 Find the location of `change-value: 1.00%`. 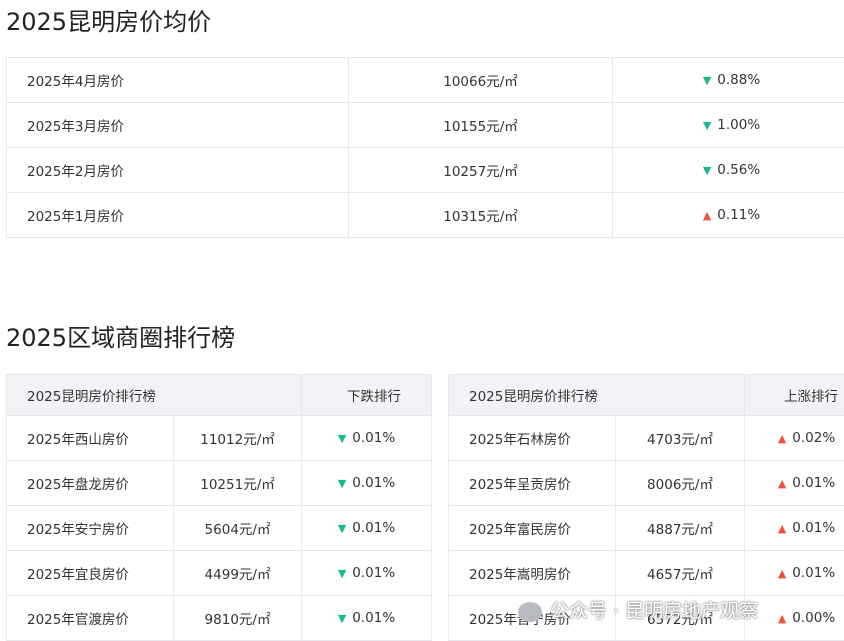

change-value: 1.00% is located at coordinates (739, 125).